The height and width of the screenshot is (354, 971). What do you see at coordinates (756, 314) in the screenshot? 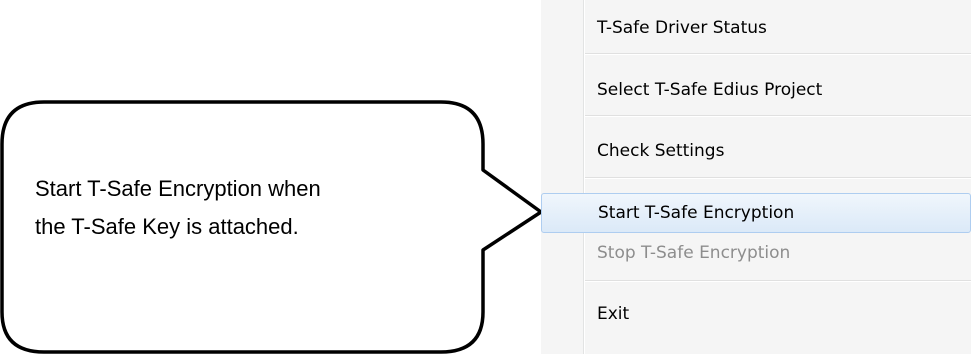
I see `menu-item-exit: Exit` at bounding box center [756, 314].